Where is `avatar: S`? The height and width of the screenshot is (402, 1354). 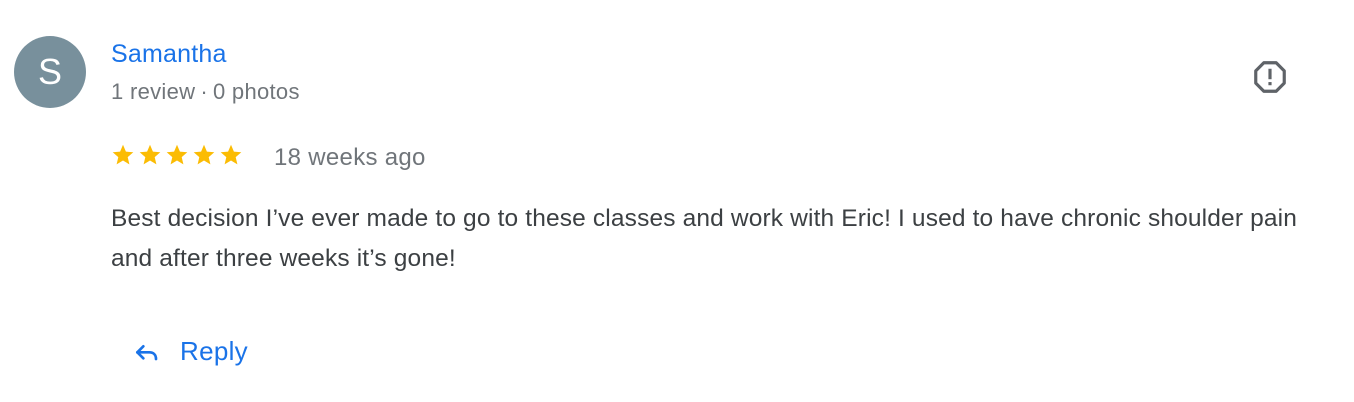
avatar: S is located at coordinates (50, 72).